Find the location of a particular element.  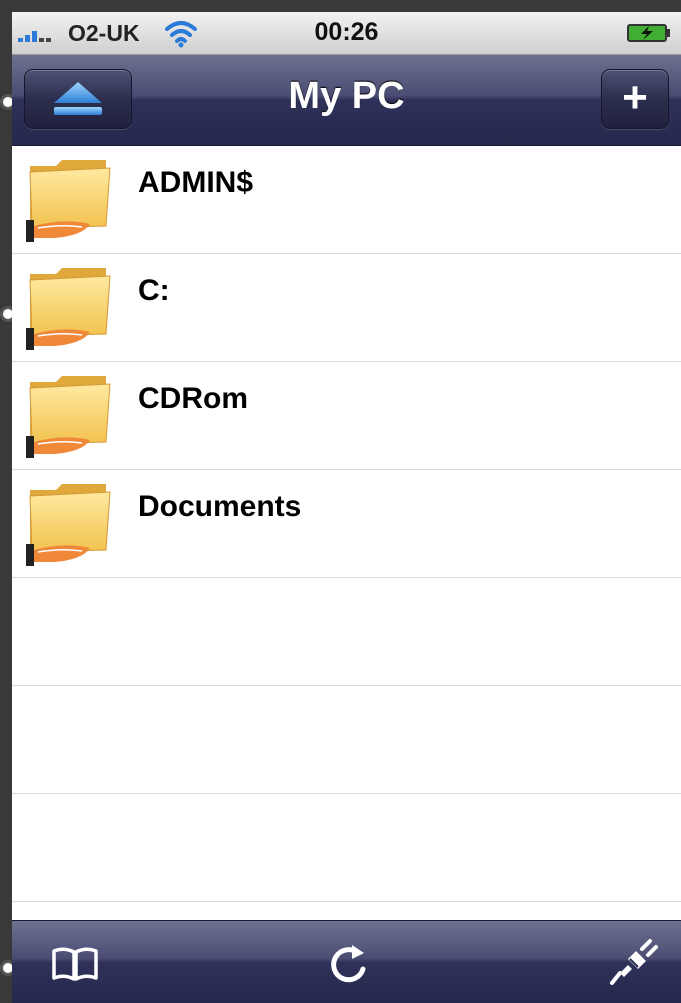

list-item-label: CDRom is located at coordinates (193, 398).